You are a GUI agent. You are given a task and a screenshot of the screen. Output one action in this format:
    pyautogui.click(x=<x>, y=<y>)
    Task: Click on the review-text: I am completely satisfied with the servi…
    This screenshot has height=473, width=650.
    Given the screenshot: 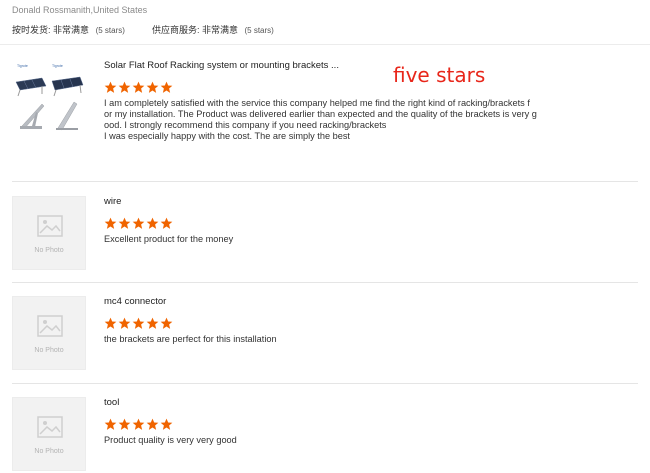 What is the action you would take?
    pyautogui.click(x=339, y=120)
    